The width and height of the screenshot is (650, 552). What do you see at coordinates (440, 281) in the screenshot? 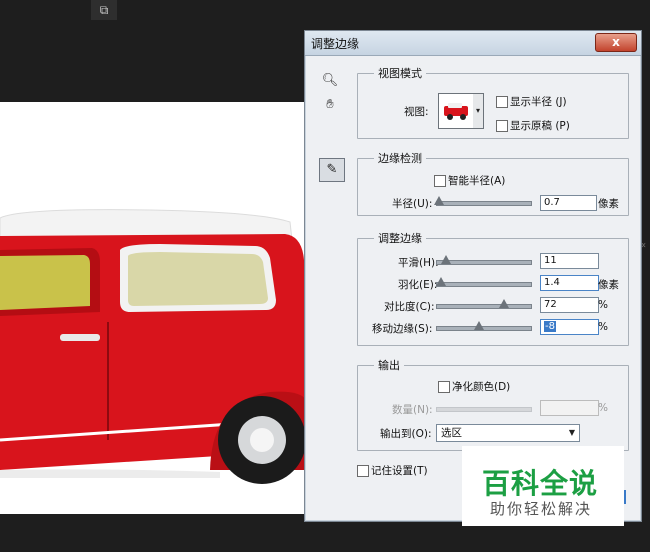
I see `feather-slider-thumb` at bounding box center [440, 281].